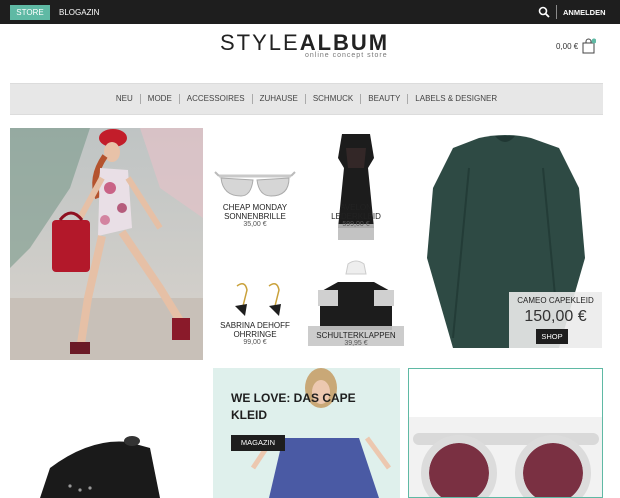 This screenshot has width=620, height=498. Describe the element at coordinates (356, 343) in the screenshot. I see `product-price: 39,95 €` at that location.